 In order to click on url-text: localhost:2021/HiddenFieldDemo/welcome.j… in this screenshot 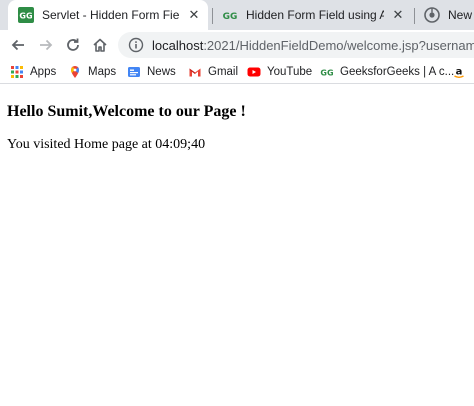, I will do `click(313, 45)`.